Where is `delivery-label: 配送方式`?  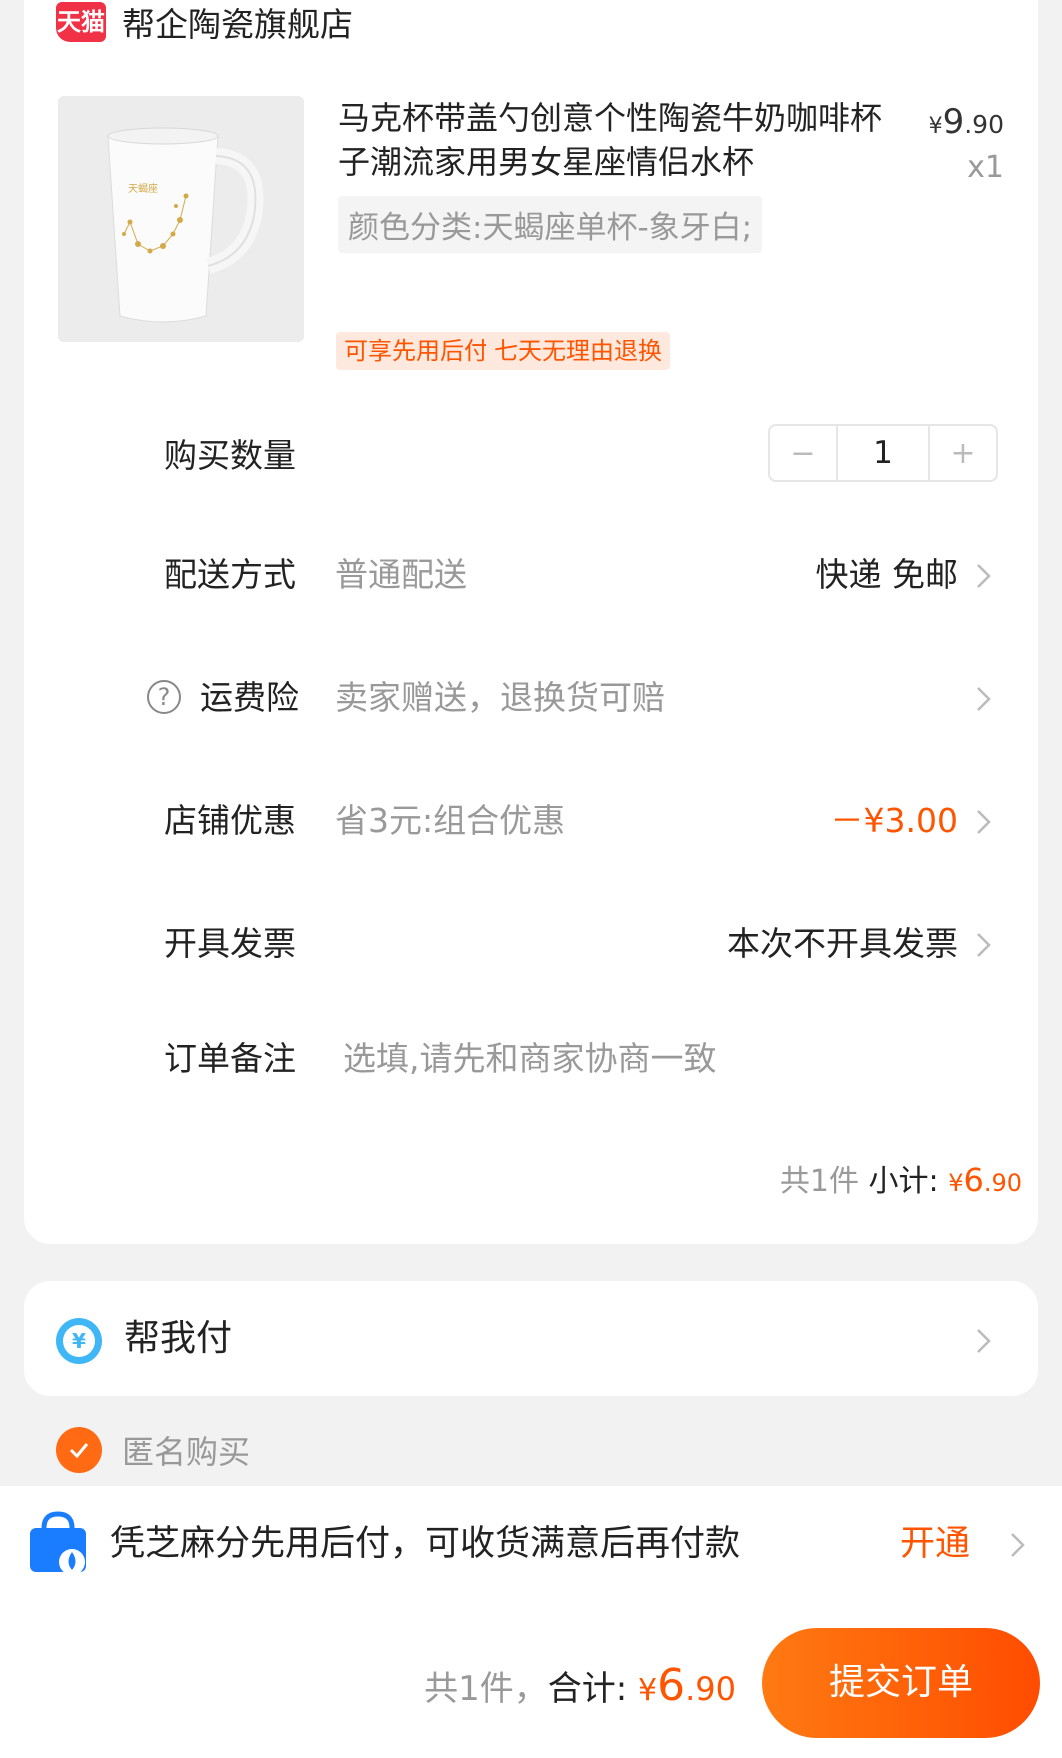 delivery-label: 配送方式 is located at coordinates (230, 574).